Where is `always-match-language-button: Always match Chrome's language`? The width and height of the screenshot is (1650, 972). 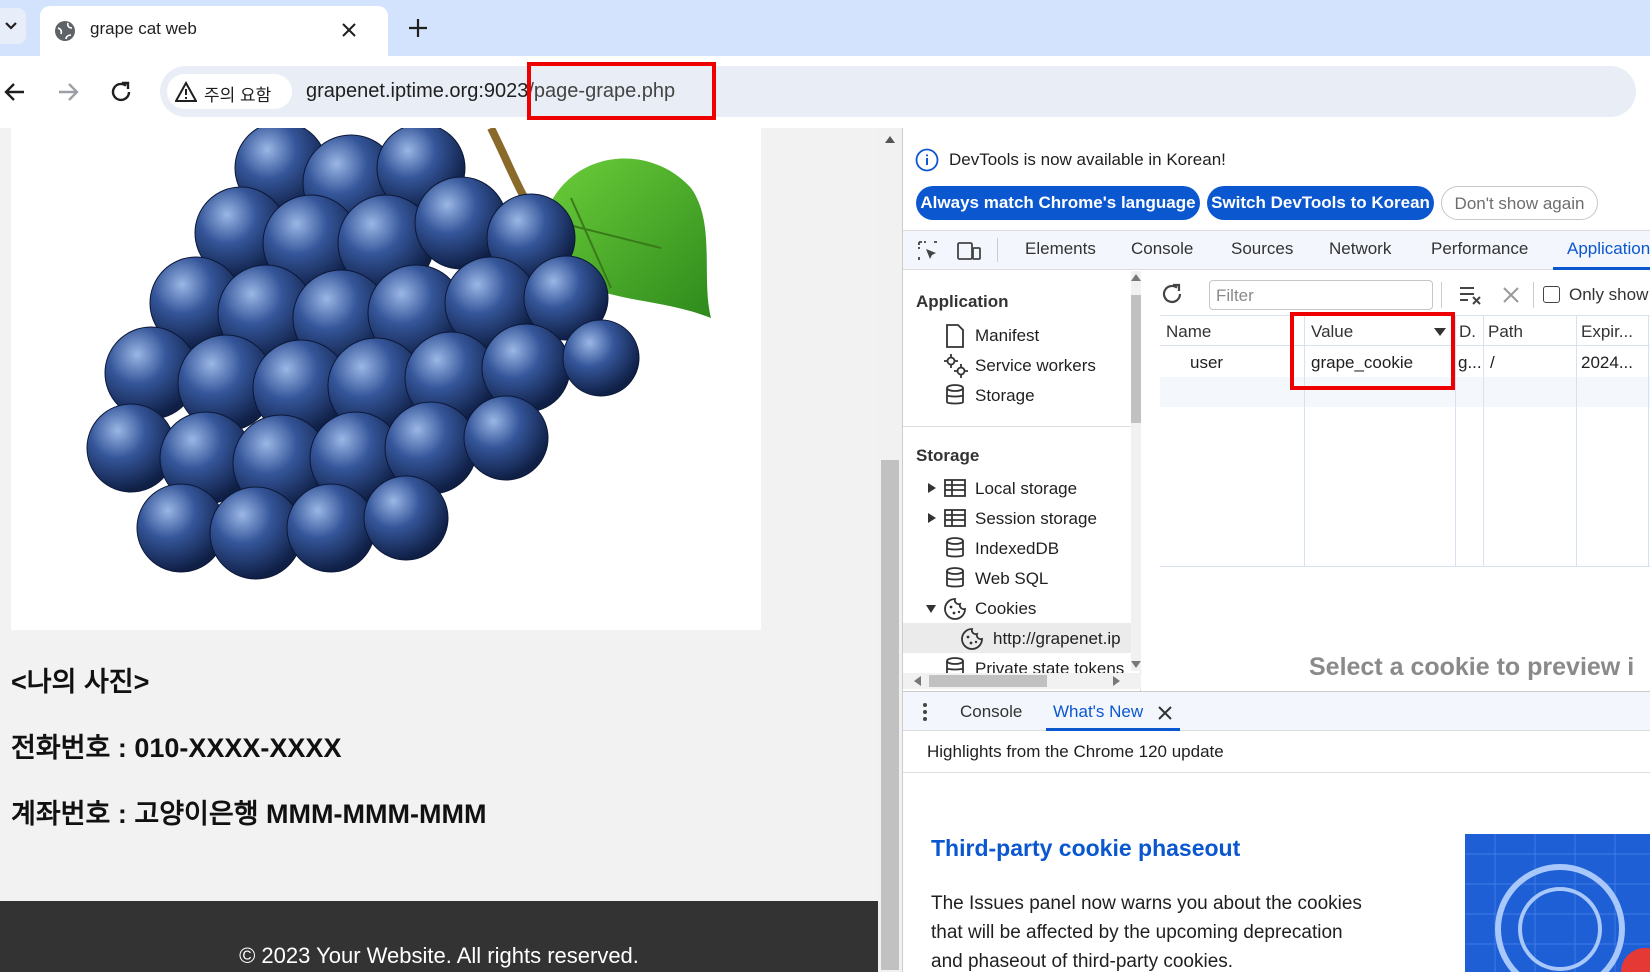 always-match-language-button: Always match Chrome's language is located at coordinates (1058, 203).